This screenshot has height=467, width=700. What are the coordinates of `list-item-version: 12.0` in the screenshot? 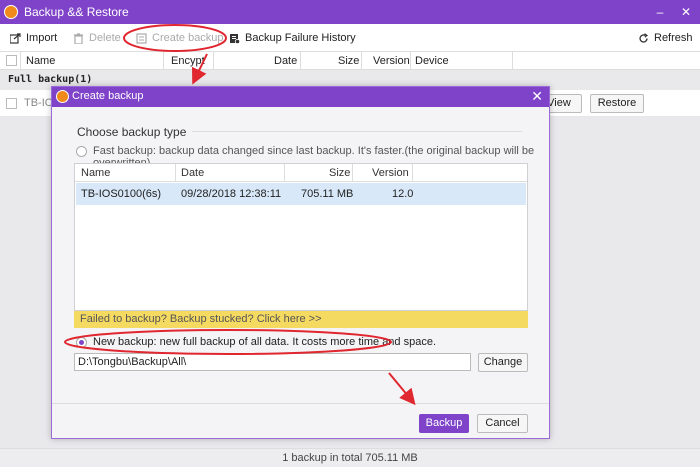 It's located at (403, 194).